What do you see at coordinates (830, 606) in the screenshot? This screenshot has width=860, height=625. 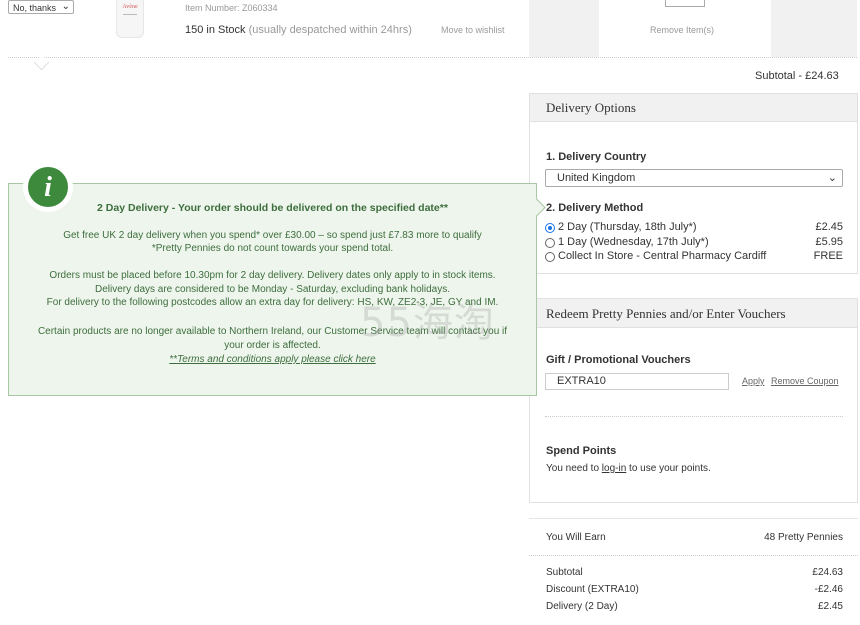 I see `summary-row-value: £2.45` at bounding box center [830, 606].